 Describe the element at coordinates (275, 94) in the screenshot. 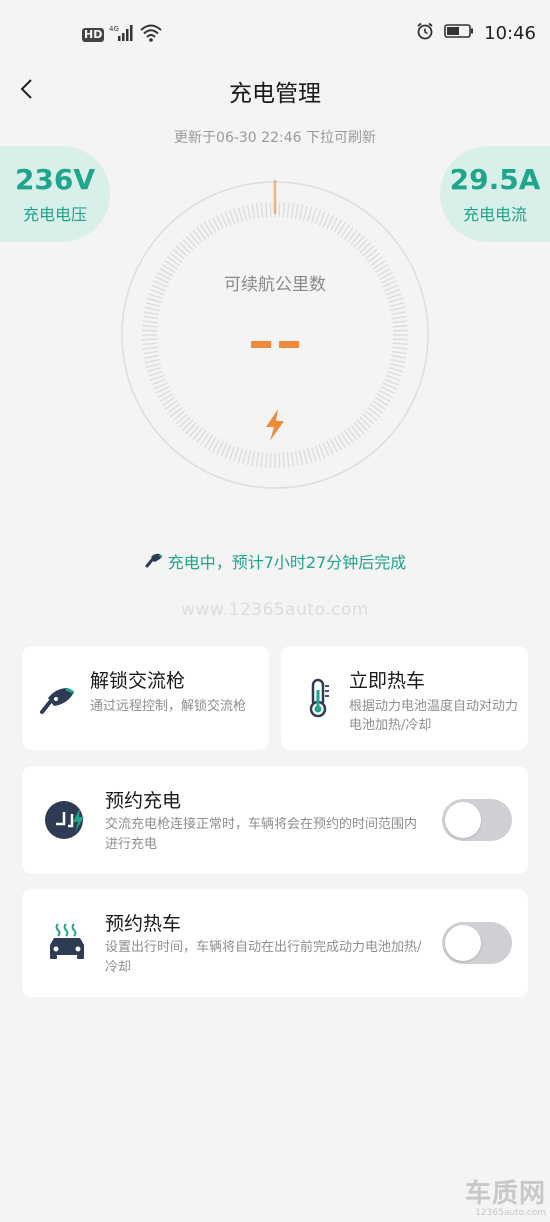

I see `page-title: 充电管理` at that location.